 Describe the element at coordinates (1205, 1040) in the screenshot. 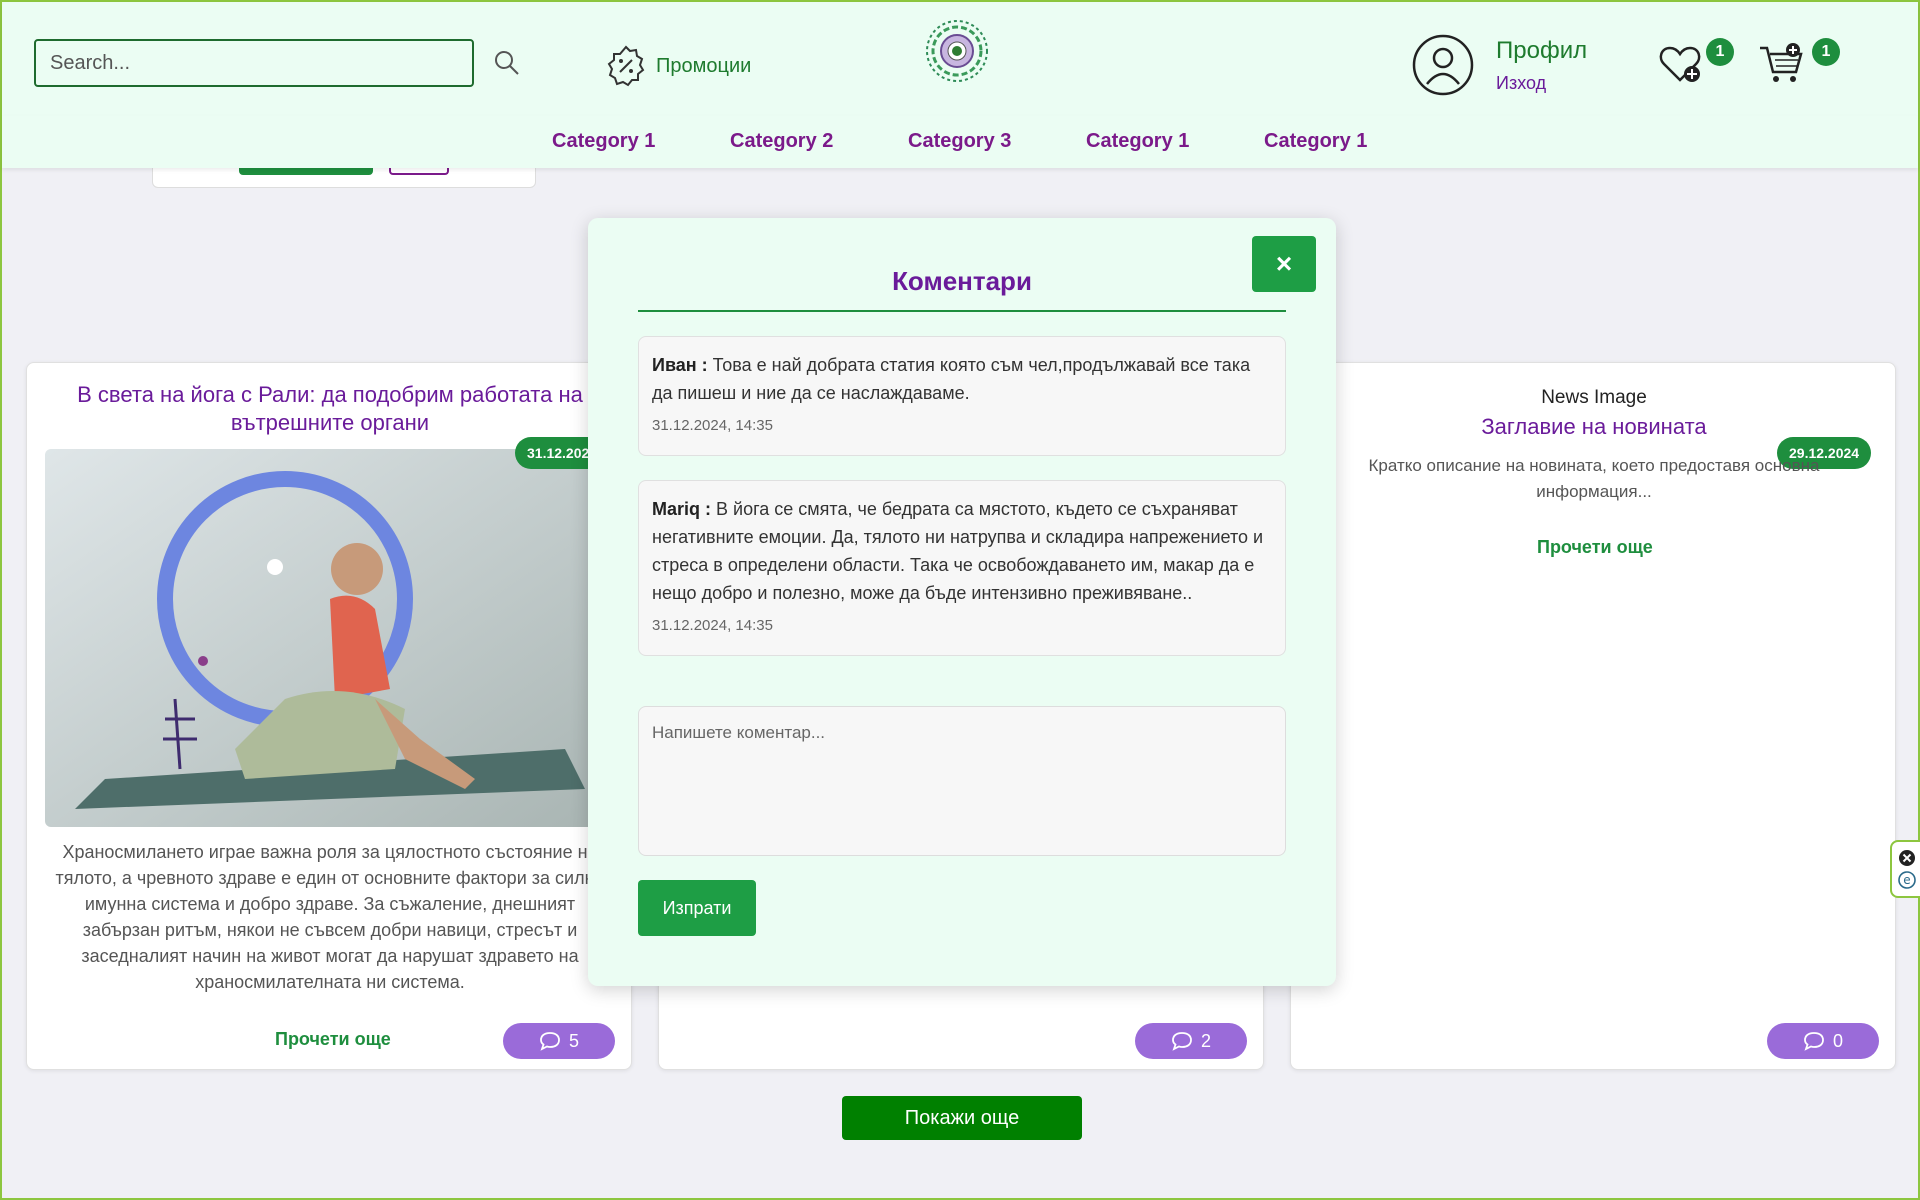

I see `comments-count: 2` at that location.